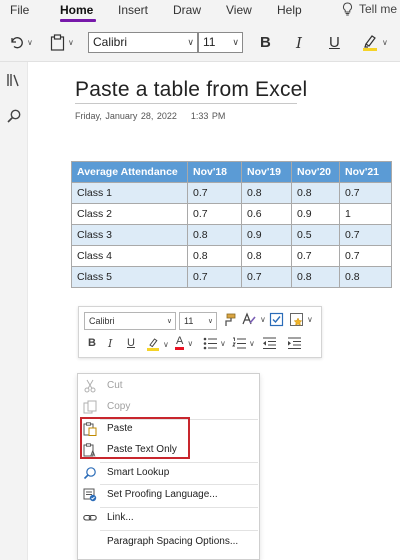 The image size is (400, 560). What do you see at coordinates (315, 235) in the screenshot?
I see `table-cell: 0.5` at bounding box center [315, 235].